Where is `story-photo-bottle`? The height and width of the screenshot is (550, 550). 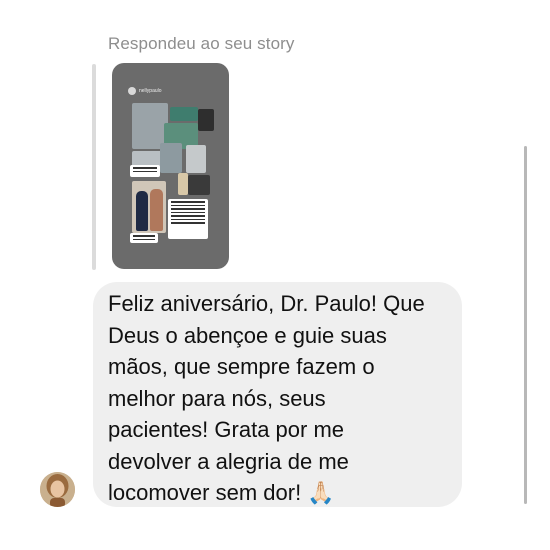
story-photo-bottle is located at coordinates (183, 184).